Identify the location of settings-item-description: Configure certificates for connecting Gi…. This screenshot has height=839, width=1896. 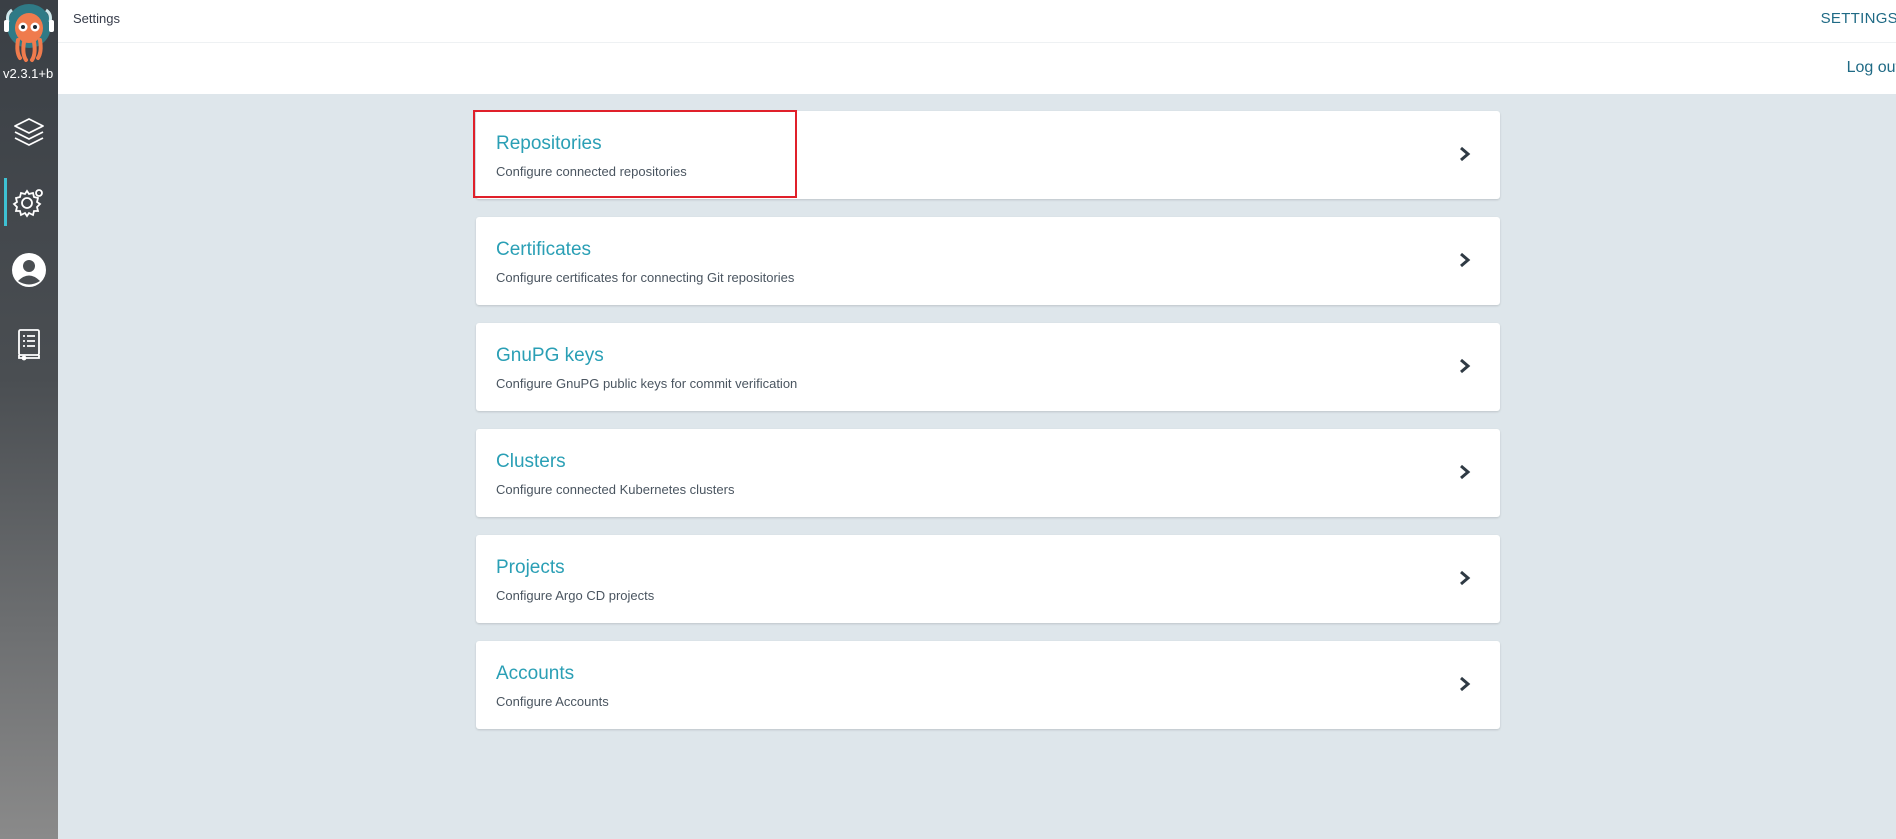
(645, 277).